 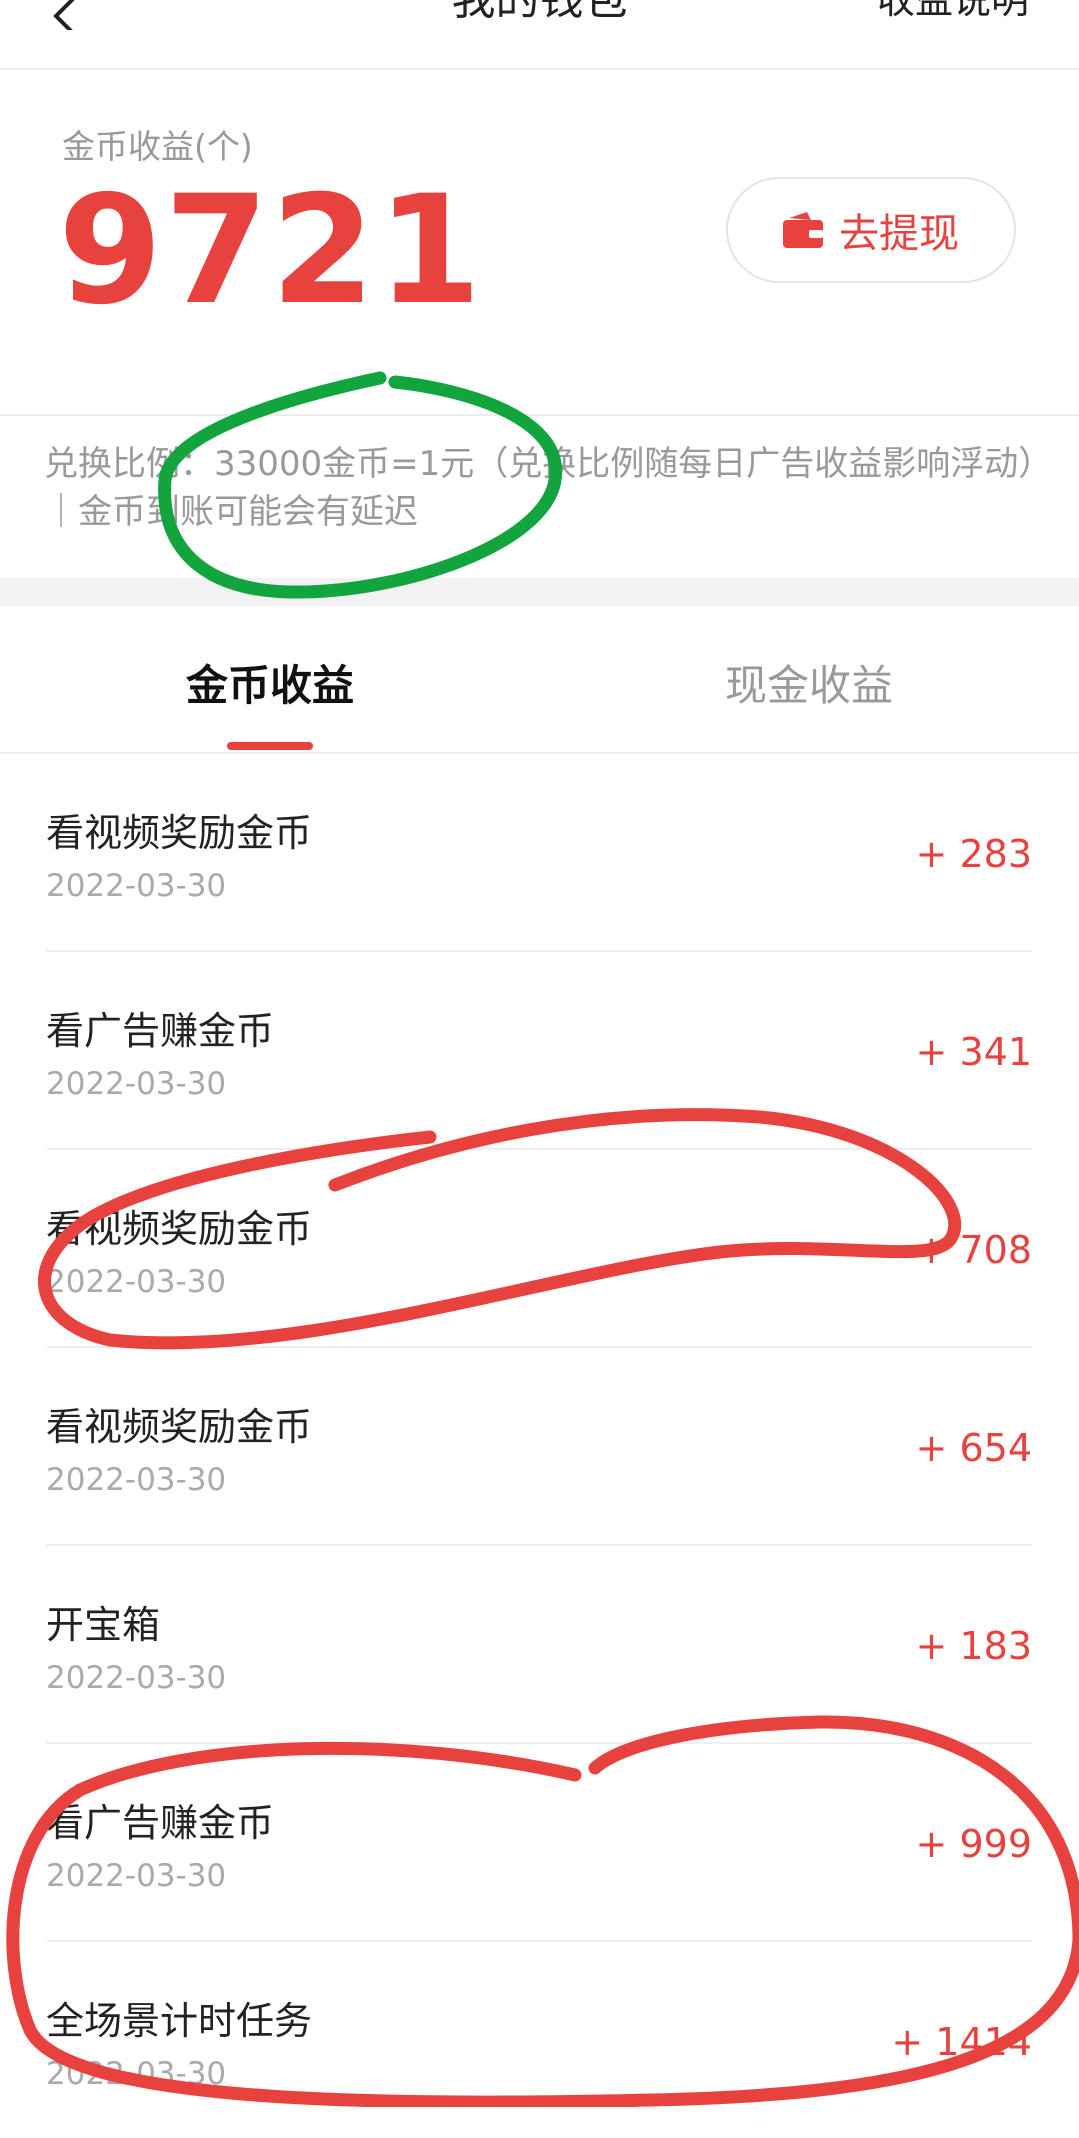 I want to click on record-title: 全场景计时任务, so click(x=179, y=2021).